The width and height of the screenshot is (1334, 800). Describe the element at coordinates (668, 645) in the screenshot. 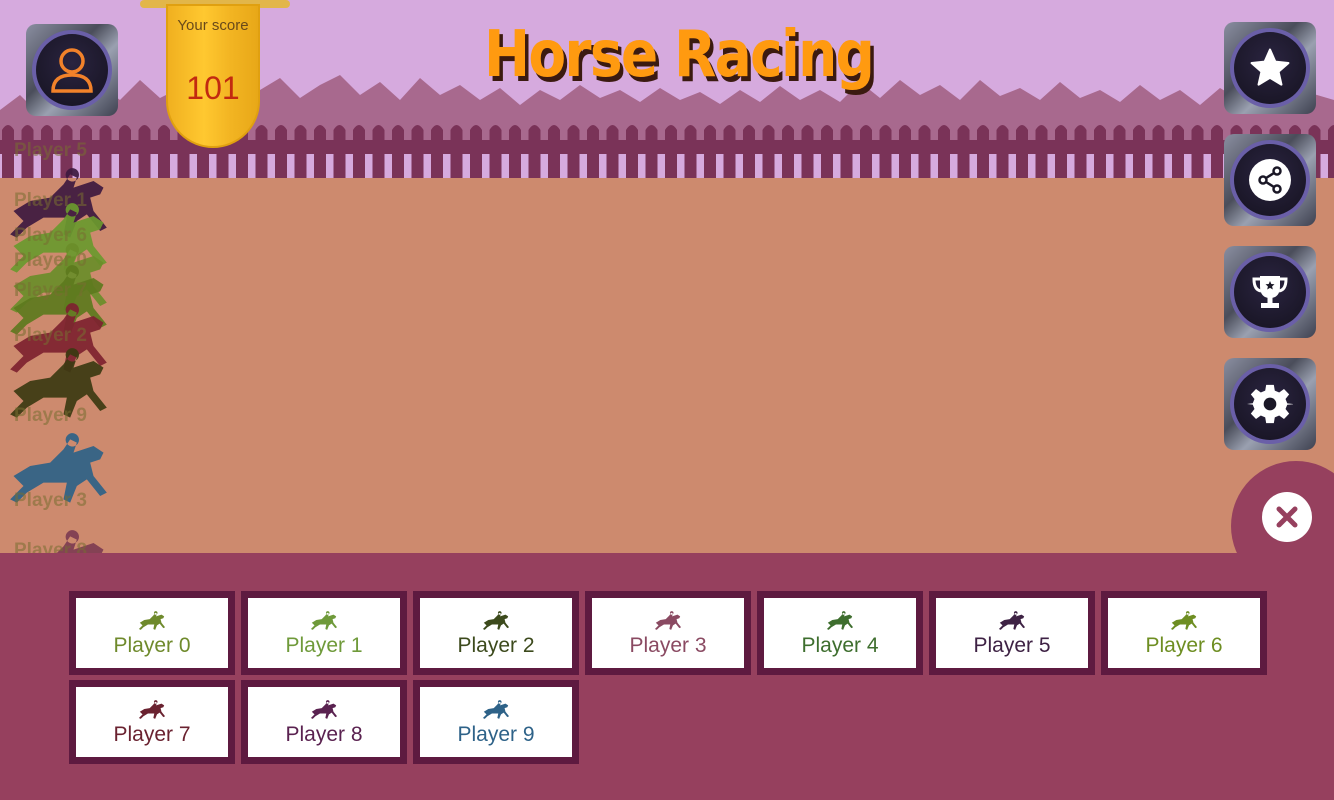

I see `player-name: Player 3` at that location.